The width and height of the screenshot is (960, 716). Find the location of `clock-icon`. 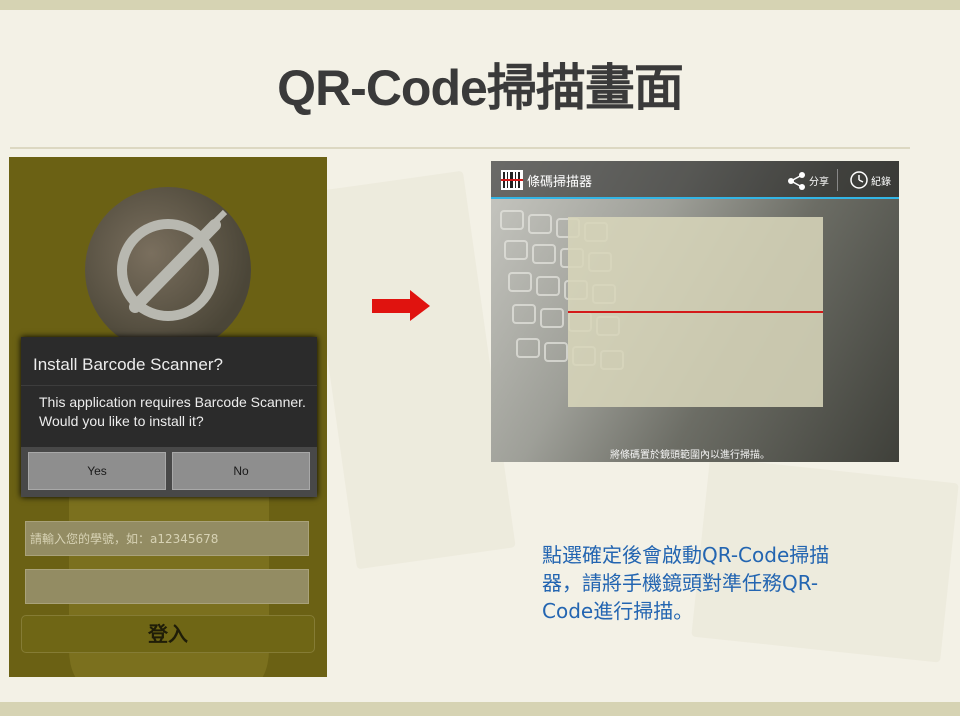

clock-icon is located at coordinates (859, 180).